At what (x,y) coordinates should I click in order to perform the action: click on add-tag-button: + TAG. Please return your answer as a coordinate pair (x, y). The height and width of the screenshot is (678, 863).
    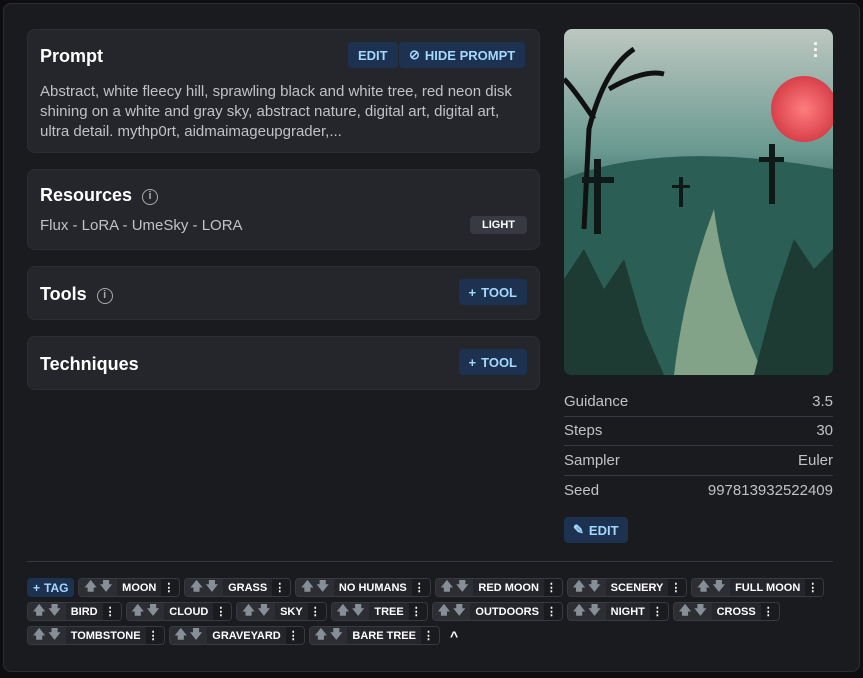
    Looking at the image, I should click on (51, 587).